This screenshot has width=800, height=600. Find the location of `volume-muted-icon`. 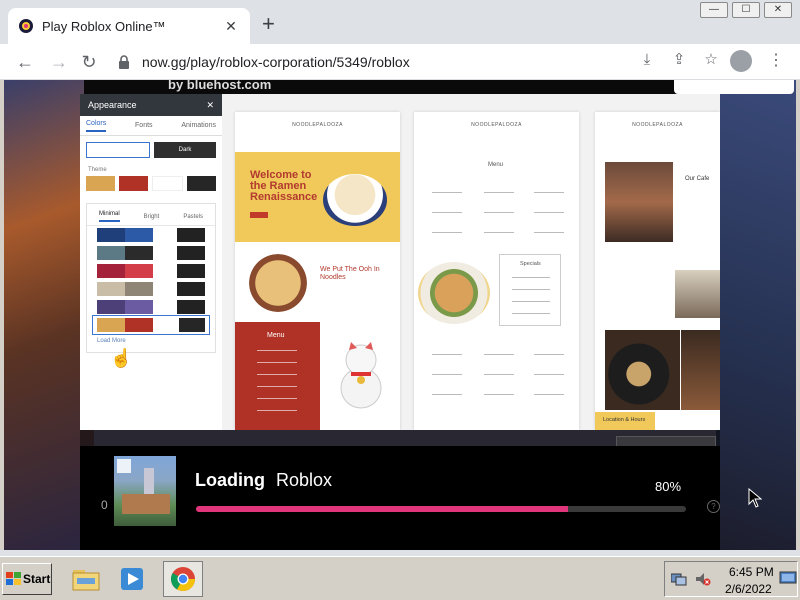

volume-muted-icon is located at coordinates (703, 579).